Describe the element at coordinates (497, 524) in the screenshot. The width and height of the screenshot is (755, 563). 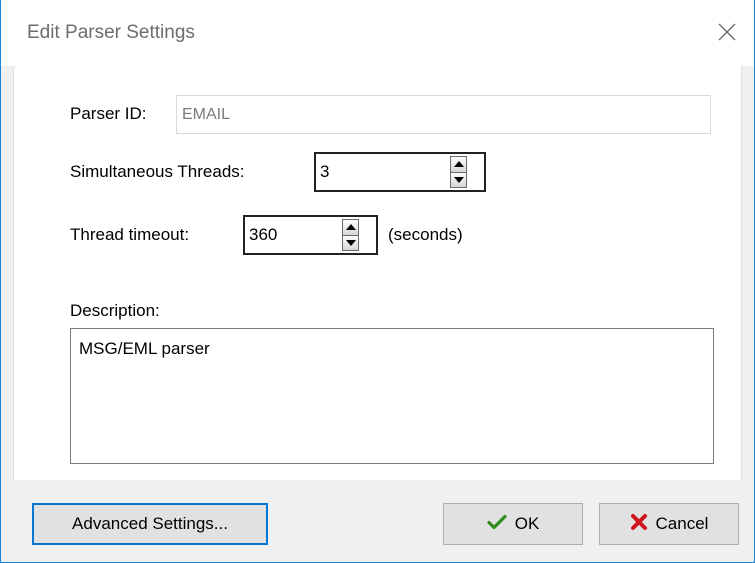
I see `checkmark-icon` at that location.